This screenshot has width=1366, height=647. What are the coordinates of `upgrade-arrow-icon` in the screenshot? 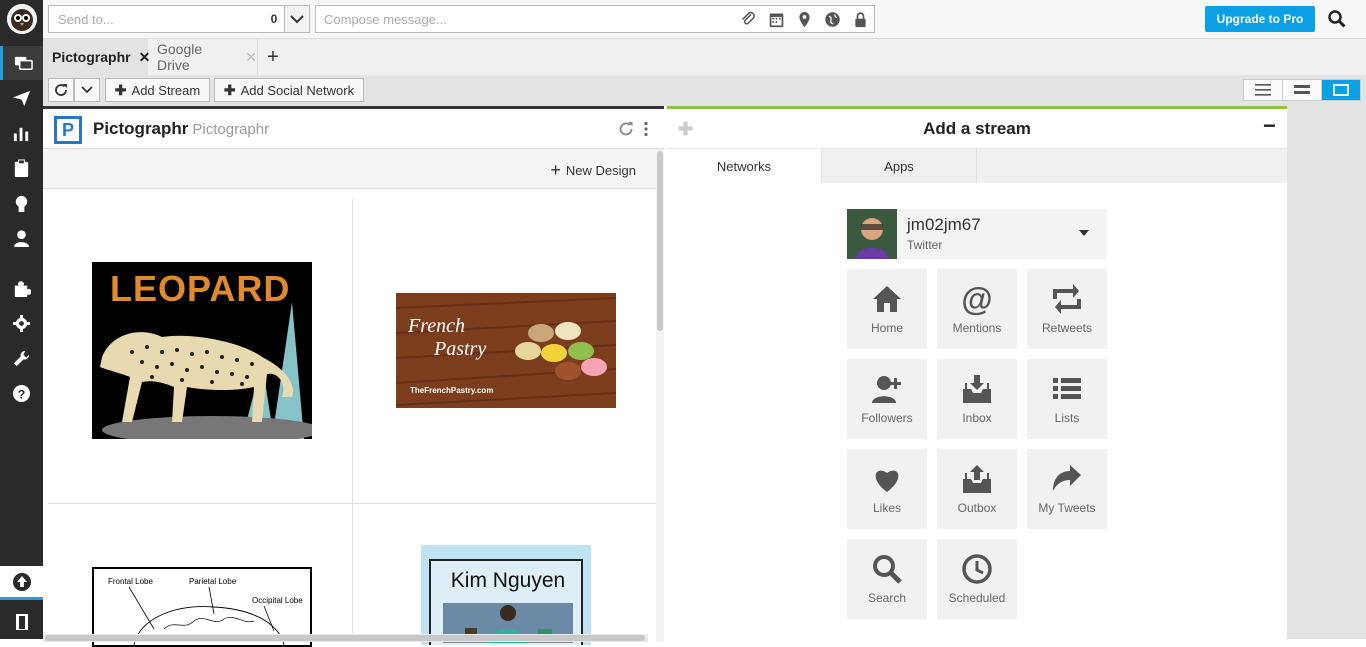 It's located at (21, 583).